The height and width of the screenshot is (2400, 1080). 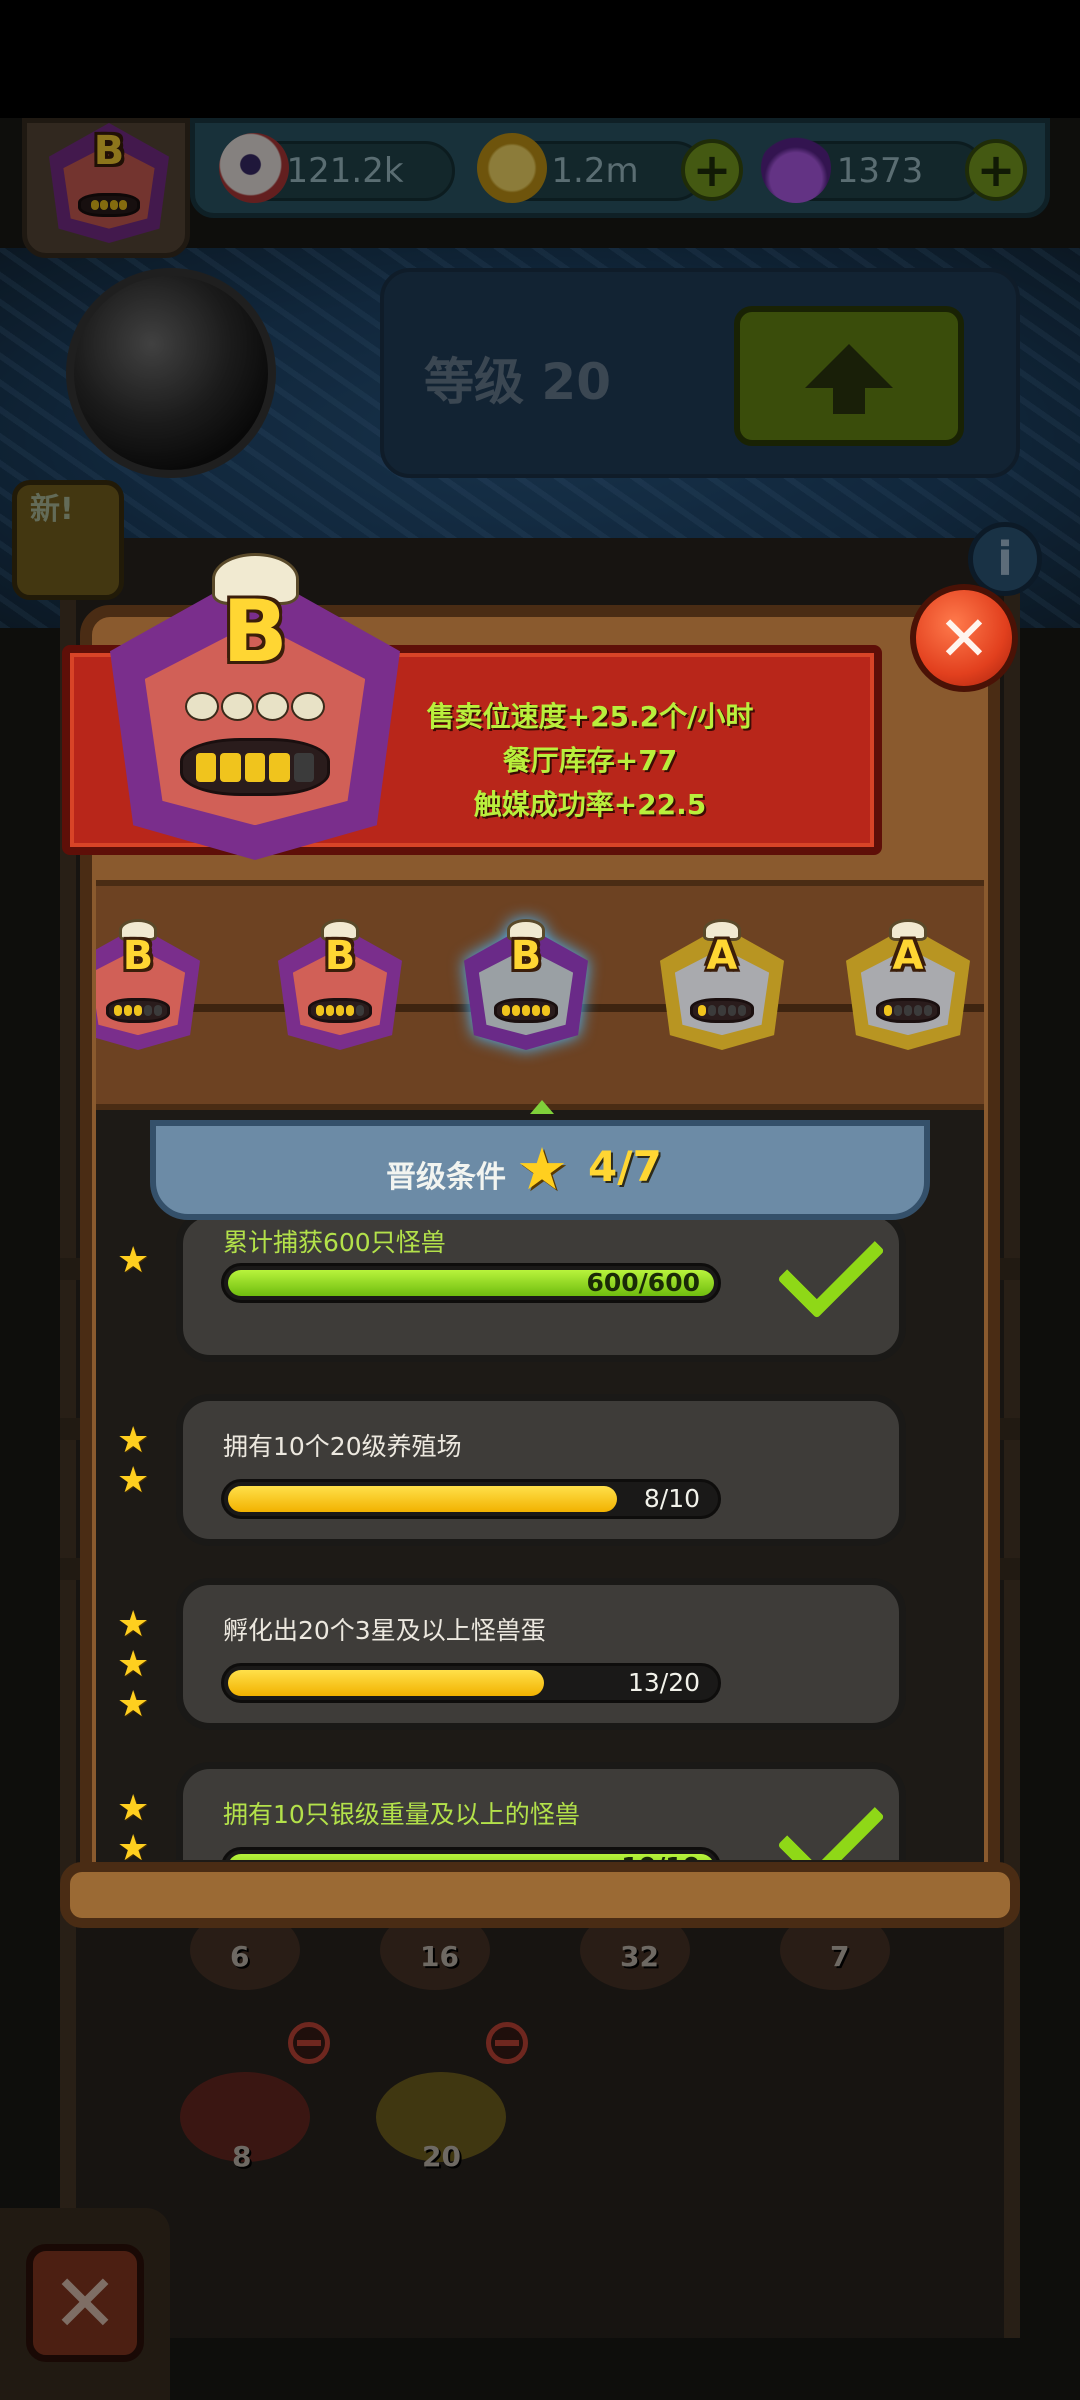 I want to click on requirement-progress-label: 13/20, so click(x=663, y=1682).